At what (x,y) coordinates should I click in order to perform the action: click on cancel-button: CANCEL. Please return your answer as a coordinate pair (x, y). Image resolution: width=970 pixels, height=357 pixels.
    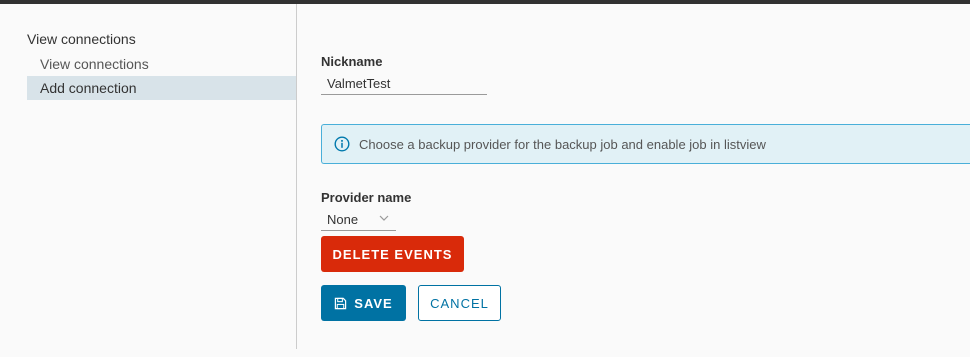
    Looking at the image, I should click on (459, 303).